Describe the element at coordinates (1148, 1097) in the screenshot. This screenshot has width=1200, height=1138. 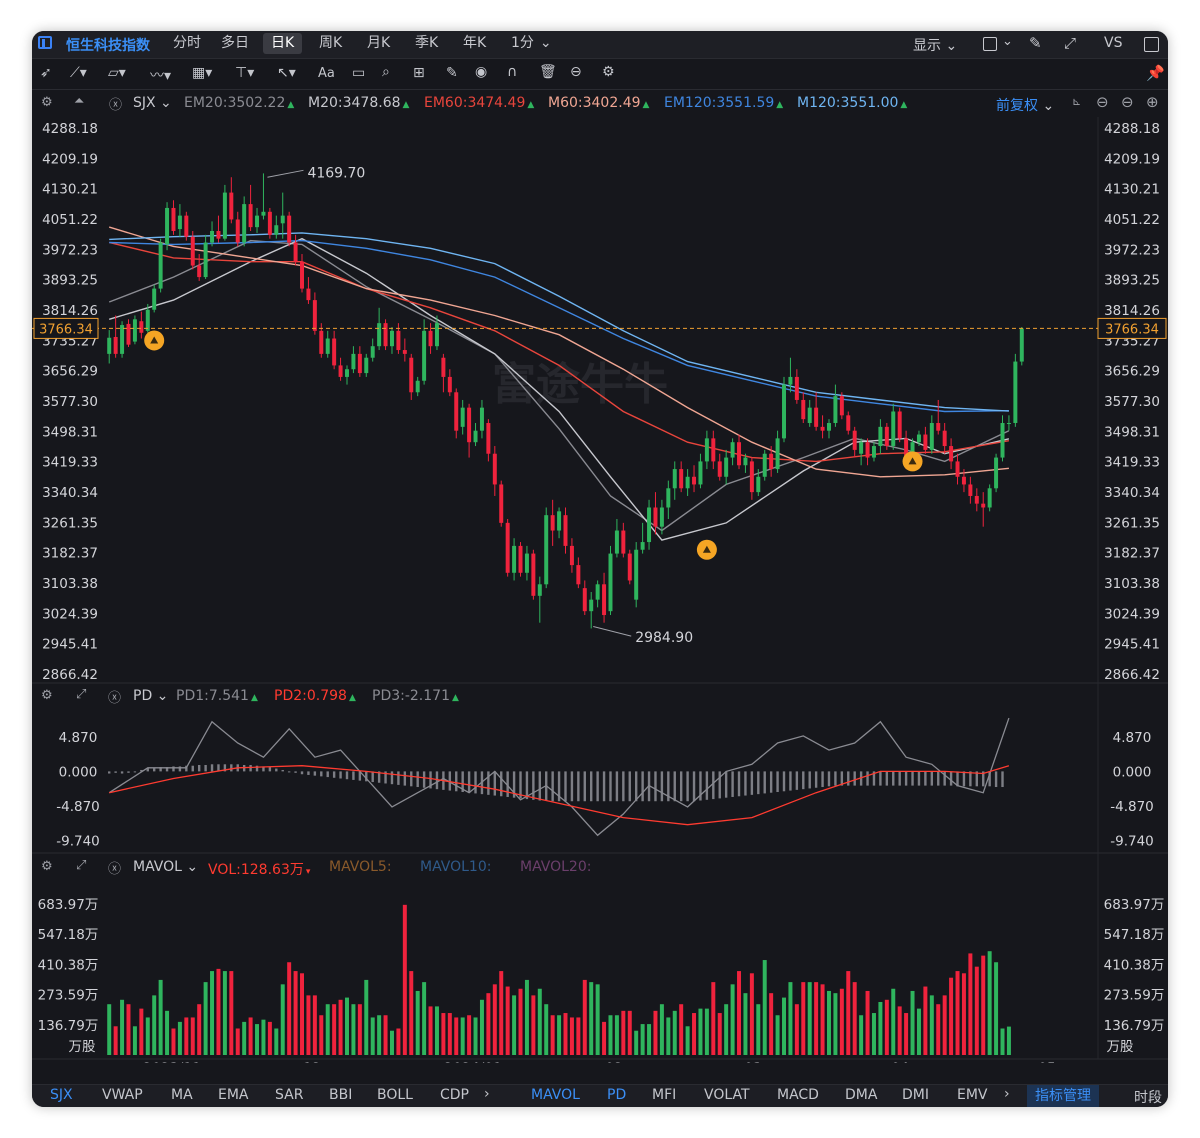
I see `session-button: 时段` at that location.